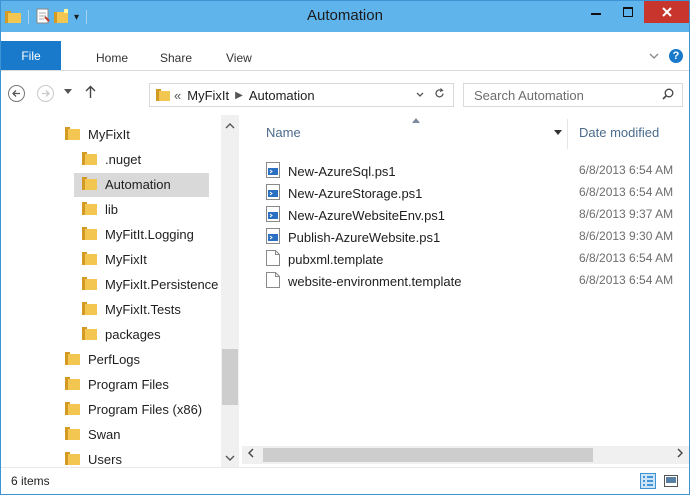 This screenshot has height=495, width=690. What do you see at coordinates (133, 334) in the screenshot?
I see `tree-item-label: packages` at bounding box center [133, 334].